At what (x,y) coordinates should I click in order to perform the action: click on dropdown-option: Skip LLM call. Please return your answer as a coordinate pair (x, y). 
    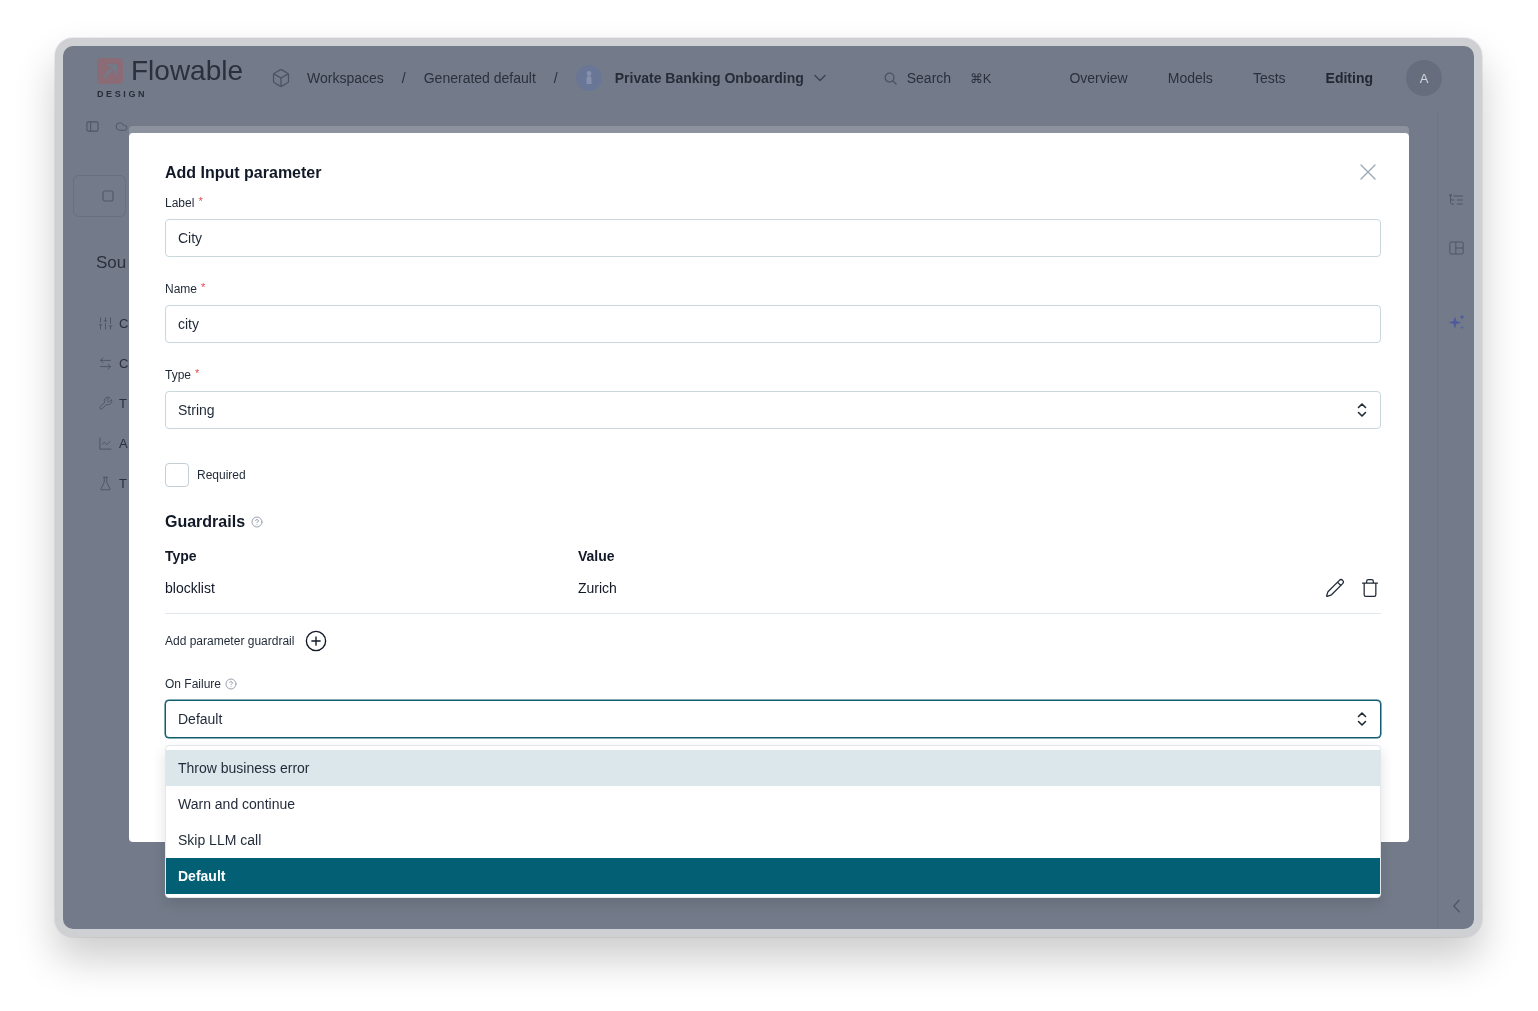
    Looking at the image, I should click on (773, 840).